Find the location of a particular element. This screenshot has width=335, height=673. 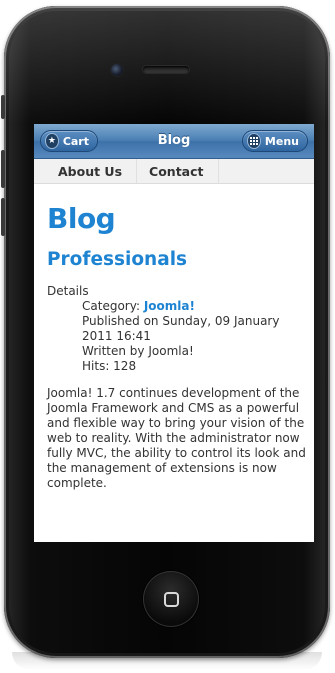

menu-button-label: Menu is located at coordinates (281, 141).